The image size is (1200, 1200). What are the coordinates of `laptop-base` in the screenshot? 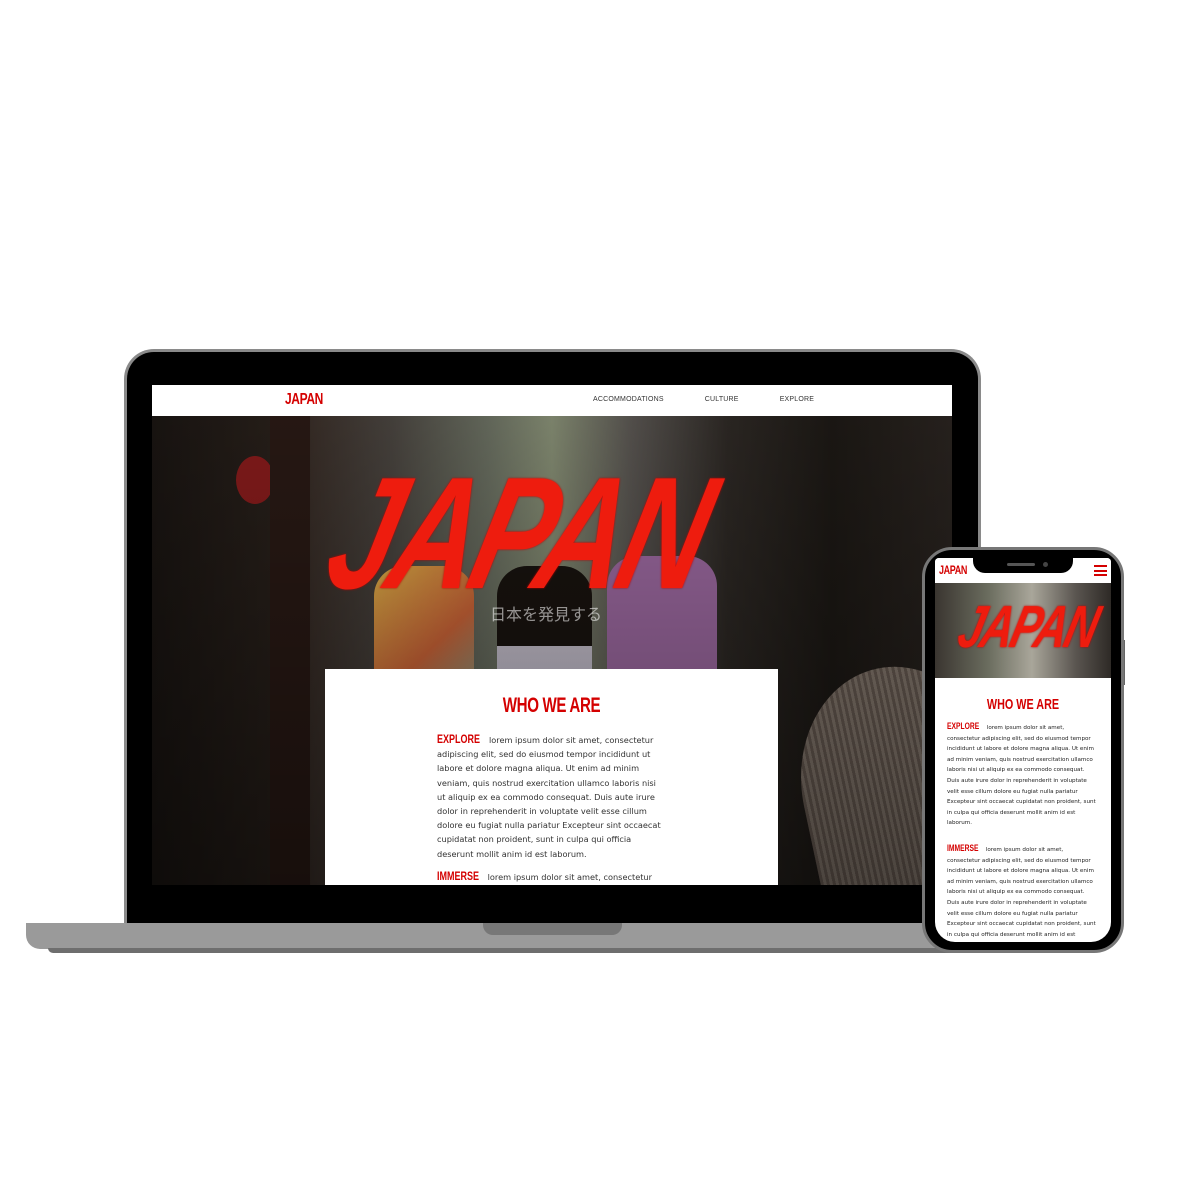 It's located at (503, 936).